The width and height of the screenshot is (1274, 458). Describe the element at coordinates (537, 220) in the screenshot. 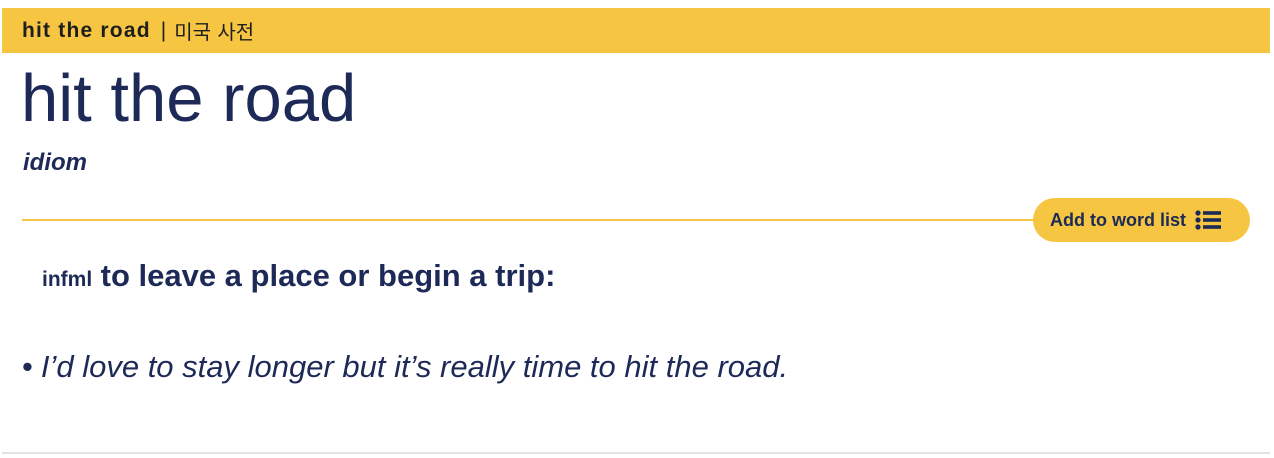

I see `entry-divider` at that location.